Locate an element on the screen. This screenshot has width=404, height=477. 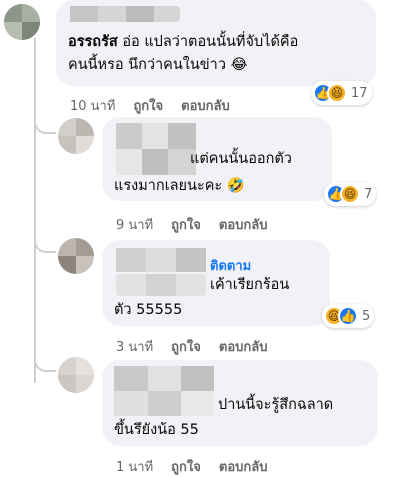
comment-text: แต่คนนั้นออกตัว is located at coordinates (241, 159).